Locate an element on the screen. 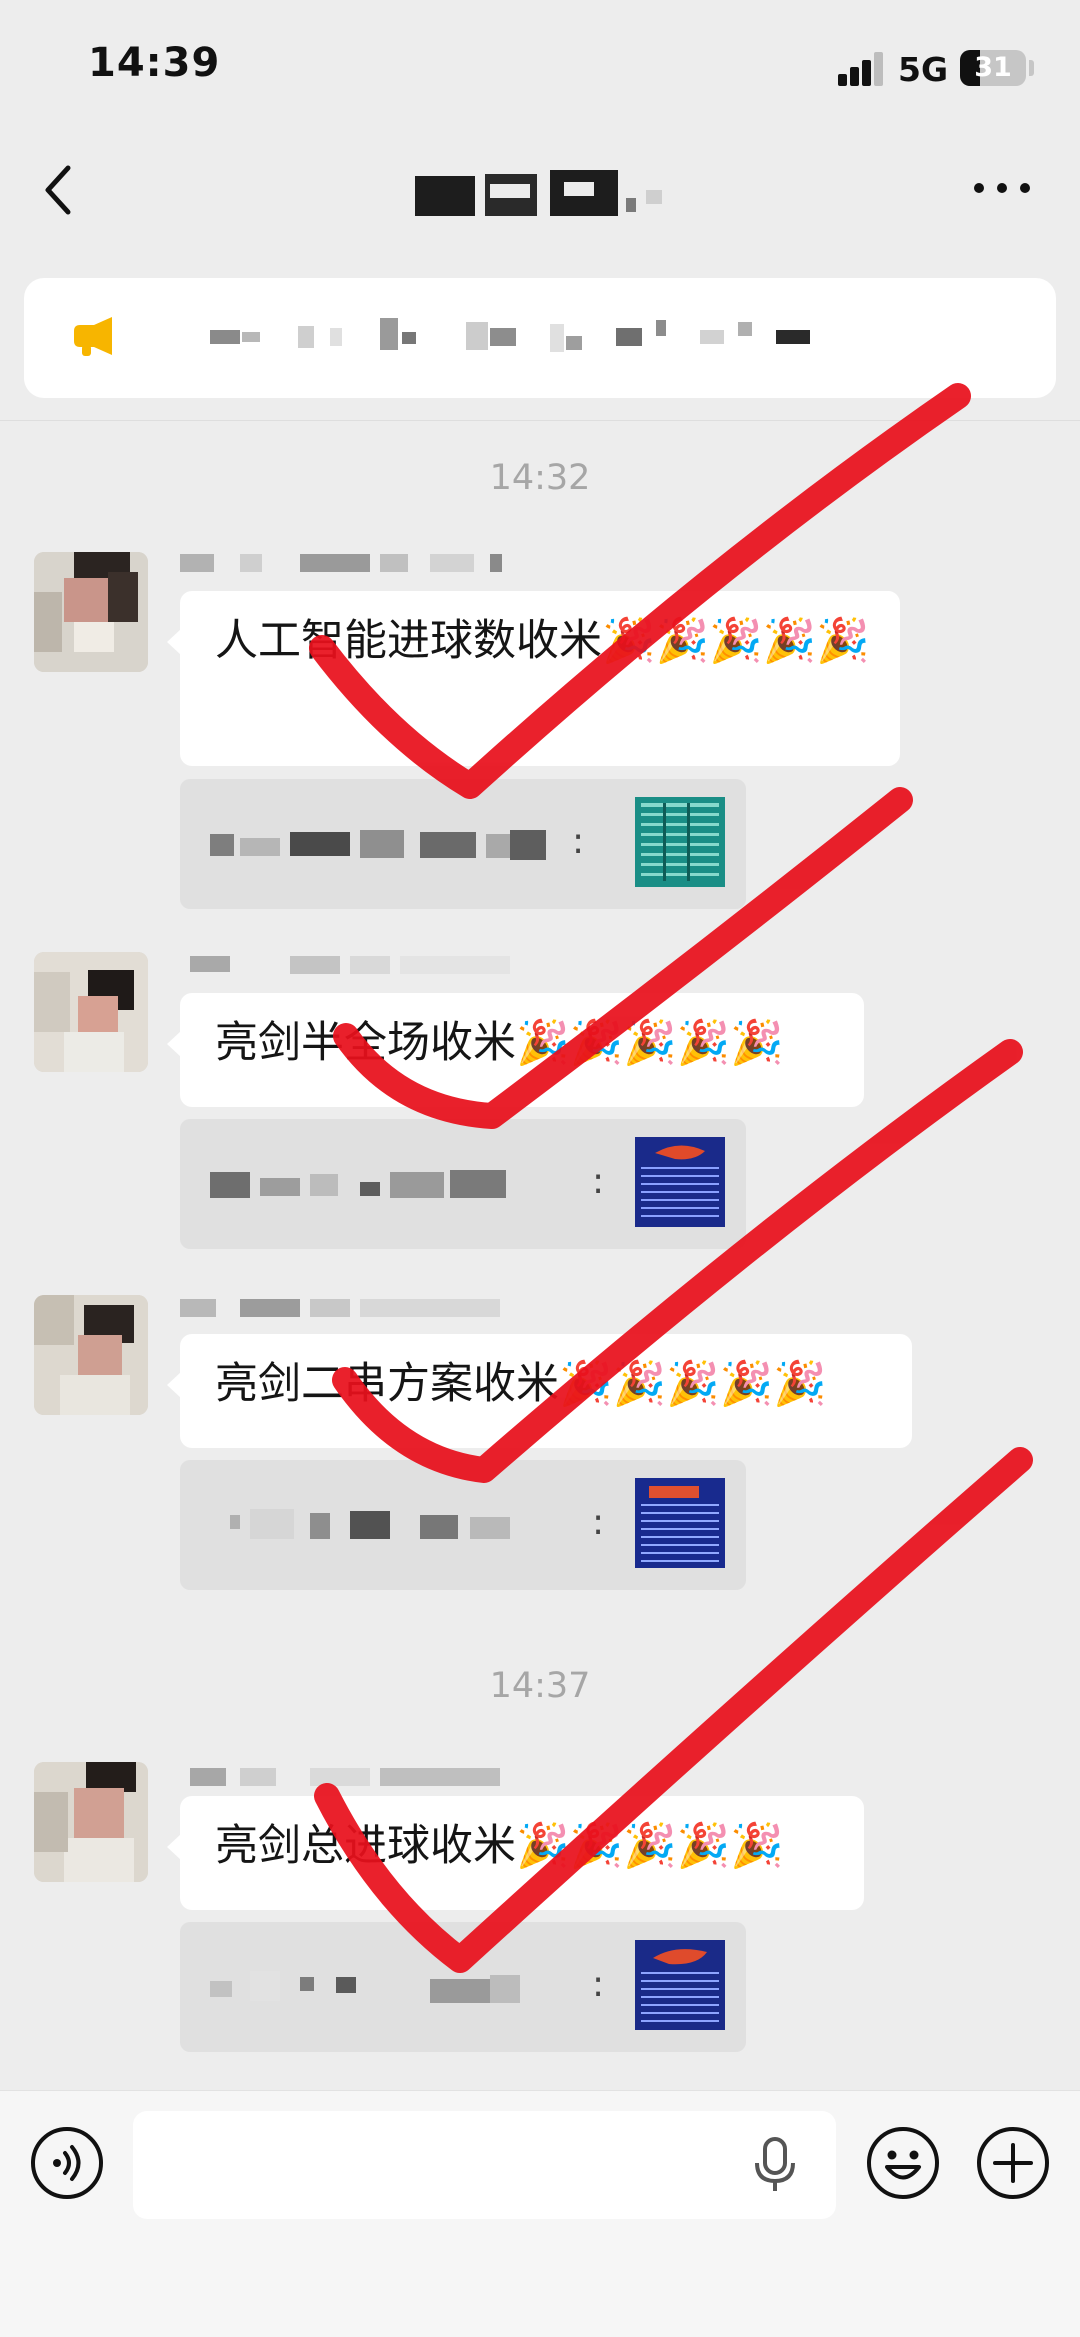 This screenshot has height=2337, width=1080. message-bubble: 亮剑总进球收米🎉🎉🎉🎉🎉 is located at coordinates (515, 1853).